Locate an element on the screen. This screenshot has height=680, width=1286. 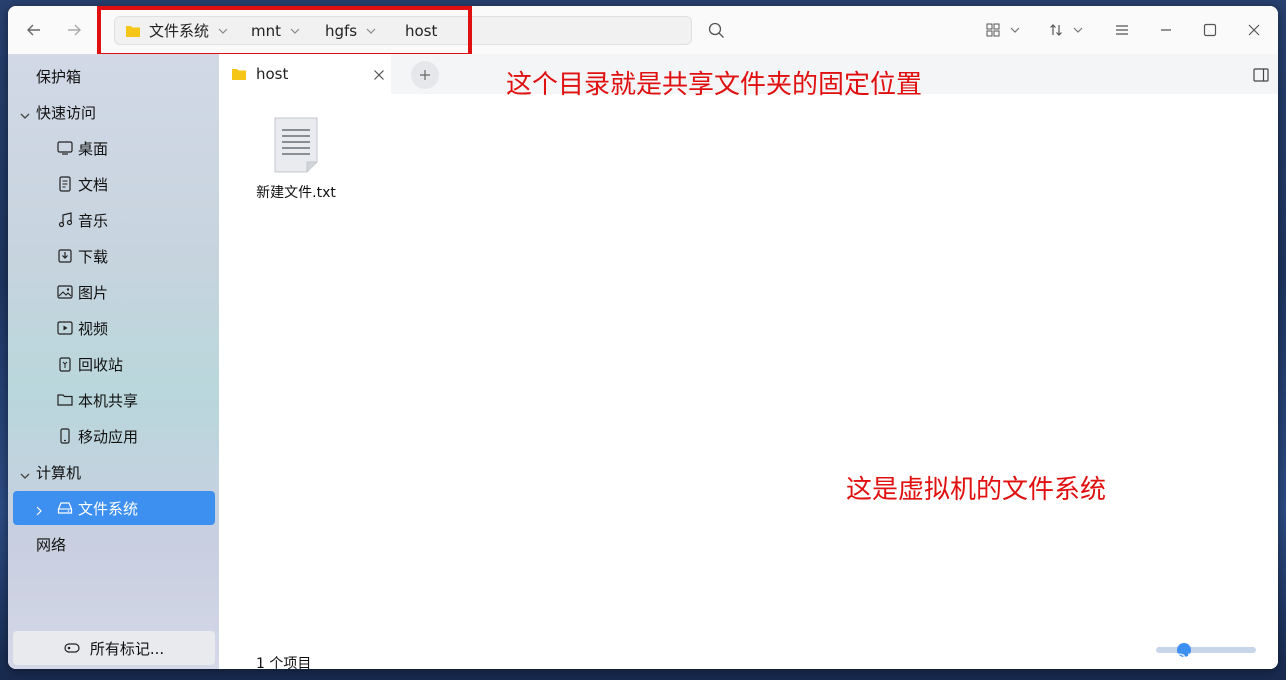
close-button is located at coordinates (1254, 30).